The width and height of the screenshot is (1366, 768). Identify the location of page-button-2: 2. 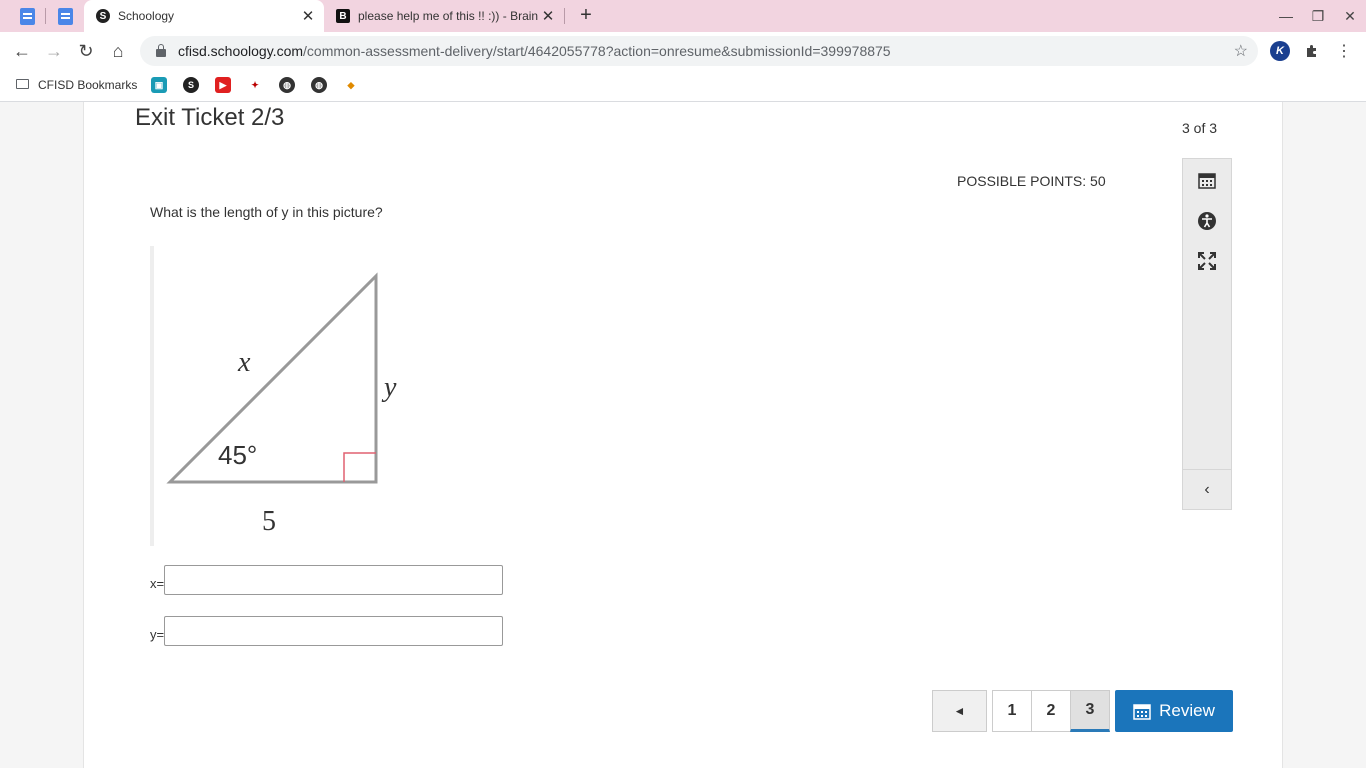
(1051, 711).